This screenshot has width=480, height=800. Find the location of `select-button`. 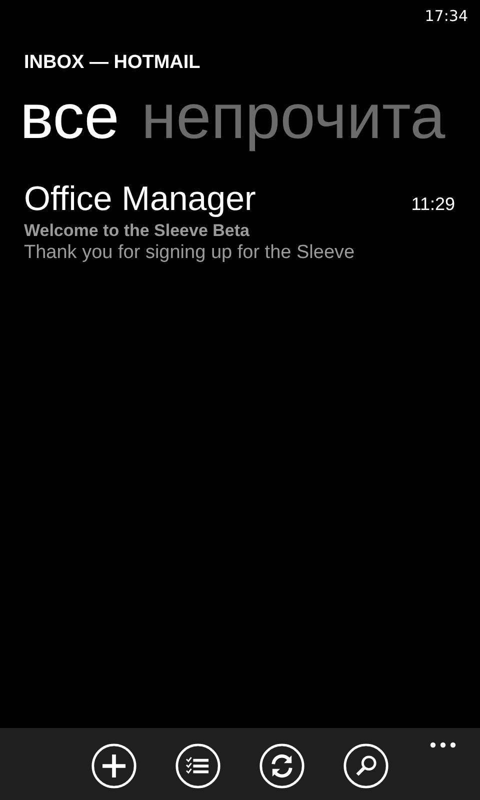

select-button is located at coordinates (198, 765).